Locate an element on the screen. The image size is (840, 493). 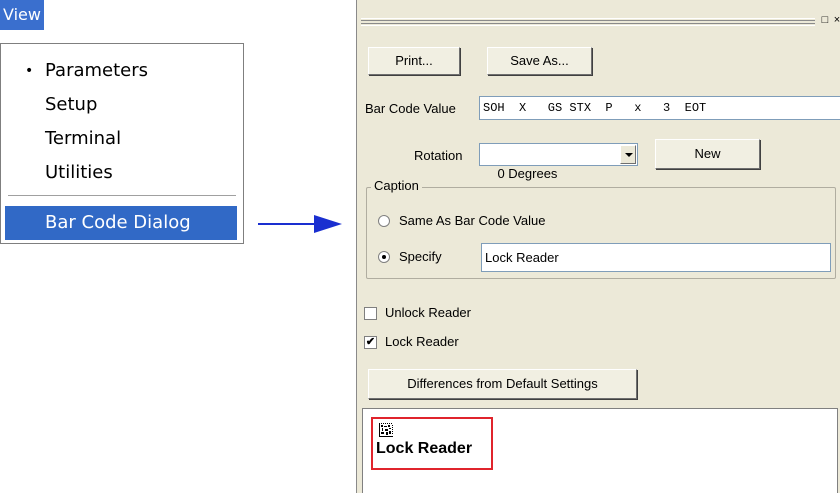
lock-reader-label: Lock Reader is located at coordinates (422, 341).